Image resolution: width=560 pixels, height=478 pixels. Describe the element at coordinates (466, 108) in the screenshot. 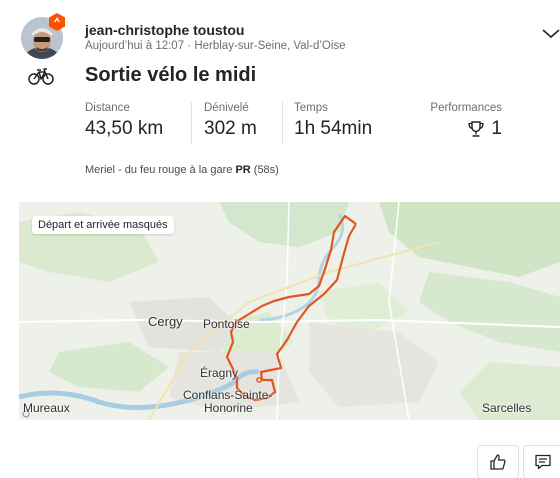

I see `stat-label: Performances` at that location.